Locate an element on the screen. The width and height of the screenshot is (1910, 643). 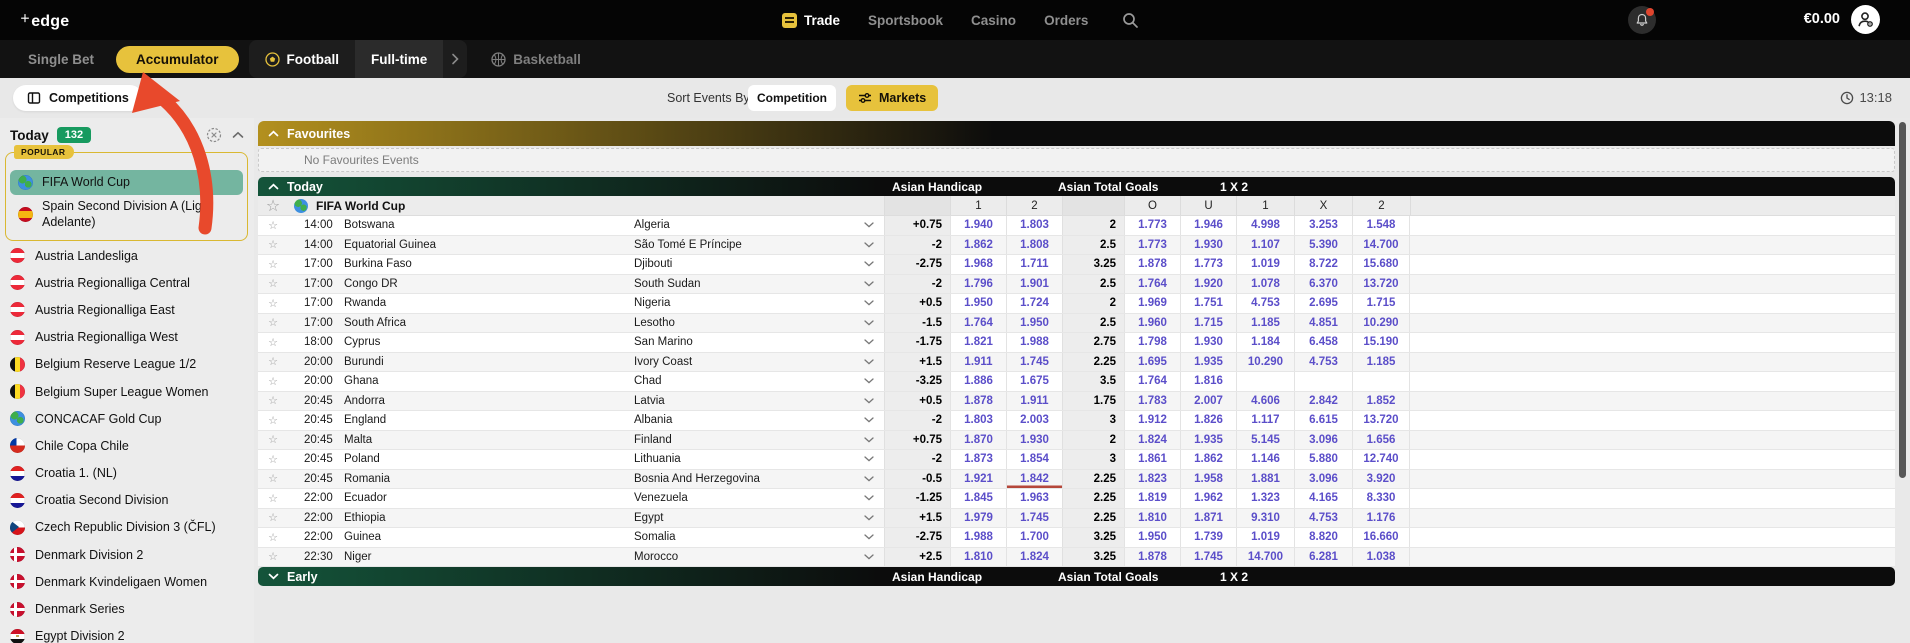
competition-list-item: Czech Republic Division 3 (ČFL) is located at coordinates (127, 527).